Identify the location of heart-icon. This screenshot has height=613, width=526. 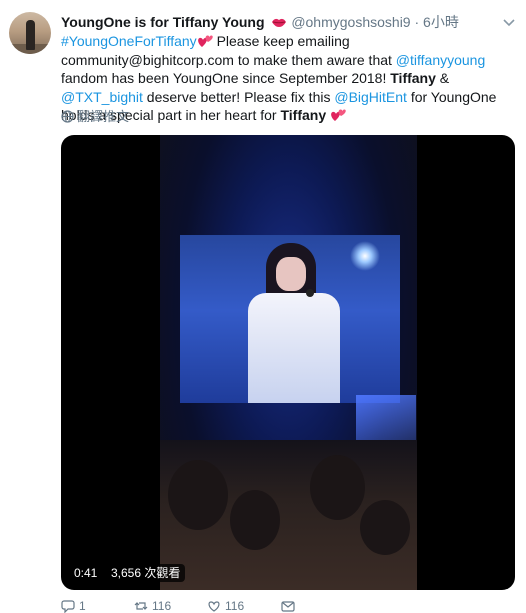
(214, 606).